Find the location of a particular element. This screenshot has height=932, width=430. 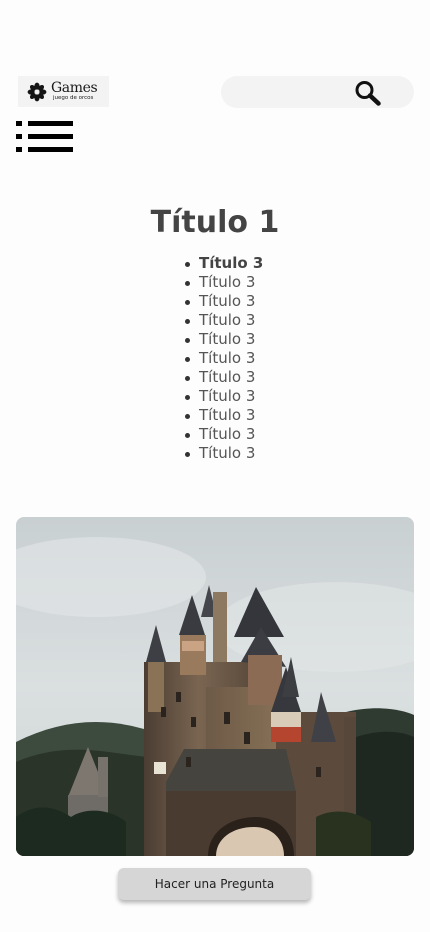

flower-logo-icon is located at coordinates (37, 91).